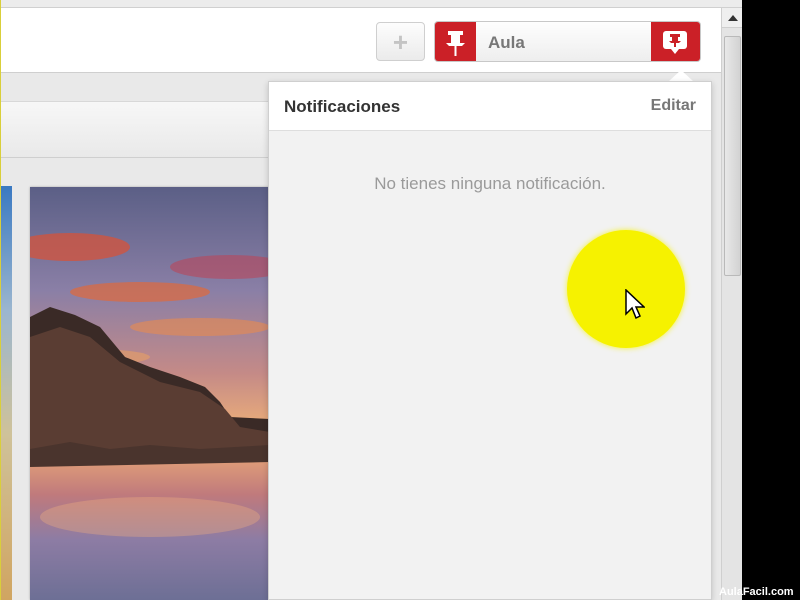  Describe the element at coordinates (506, 42) in the screenshot. I see `user-name: Aula` at that location.